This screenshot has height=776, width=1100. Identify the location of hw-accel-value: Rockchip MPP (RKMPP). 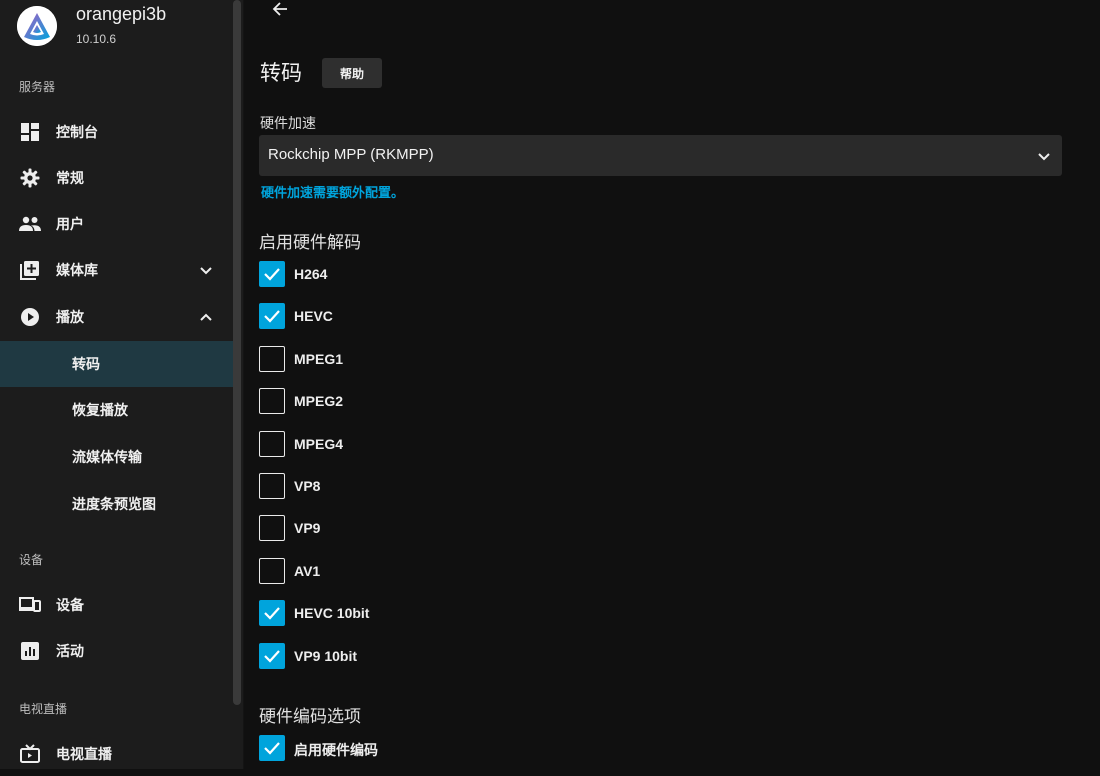
(351, 154).